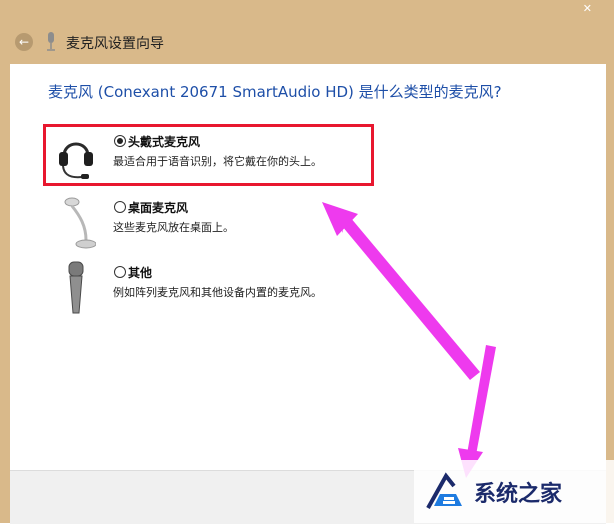 The width and height of the screenshot is (614, 524). I want to click on option-label: 其他, so click(140, 273).